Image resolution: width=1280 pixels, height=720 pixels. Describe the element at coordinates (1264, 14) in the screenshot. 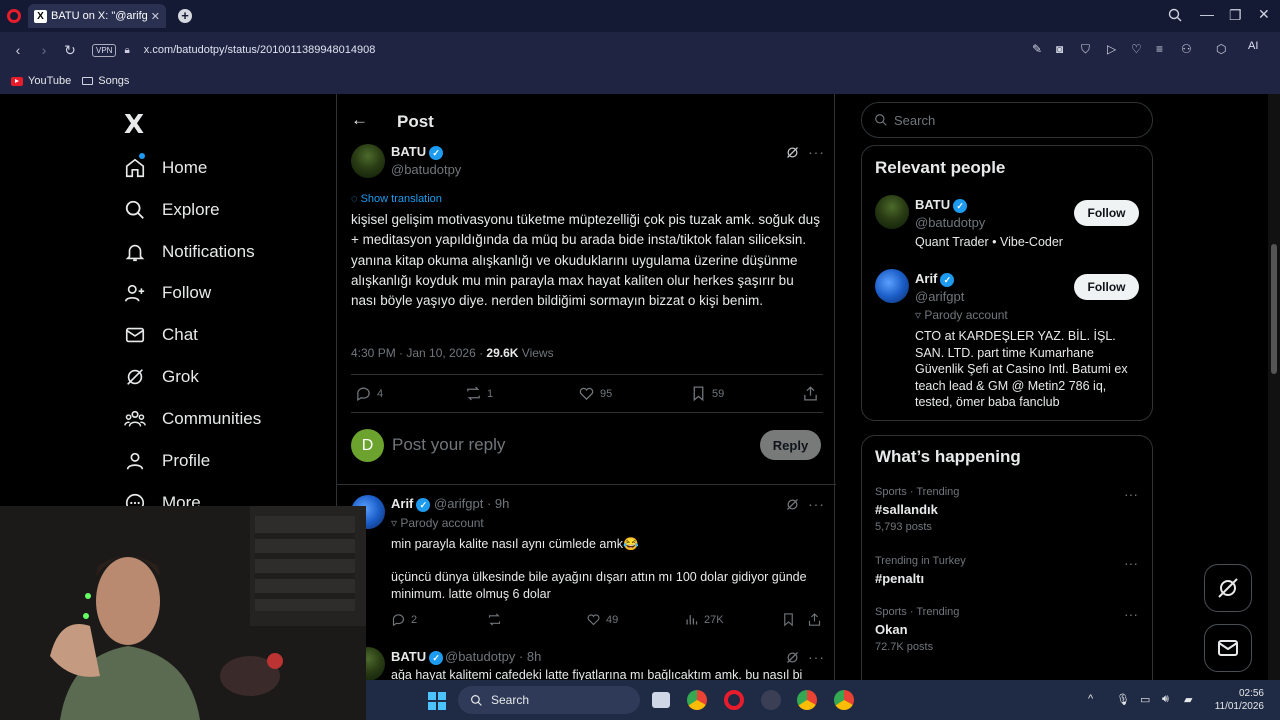

I see `close-window-button: ✕` at that location.